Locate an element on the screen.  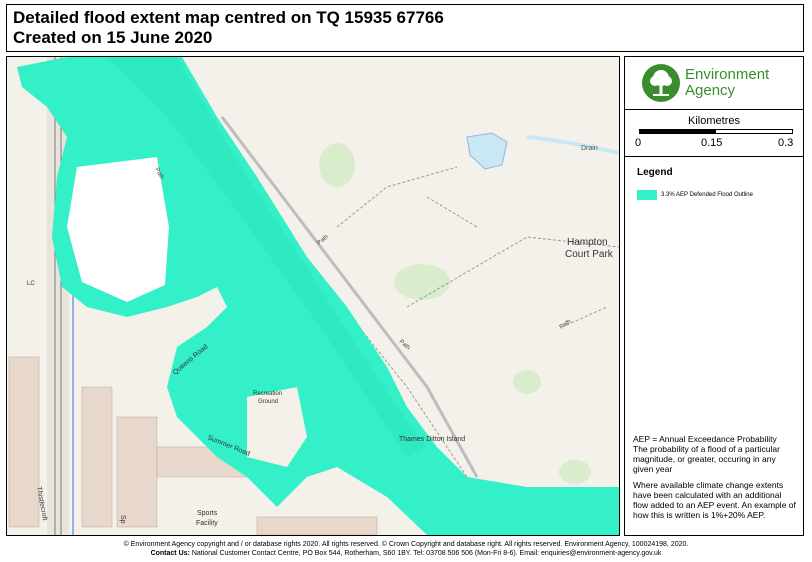
brand-line1: Environment is located at coordinates (727, 74).